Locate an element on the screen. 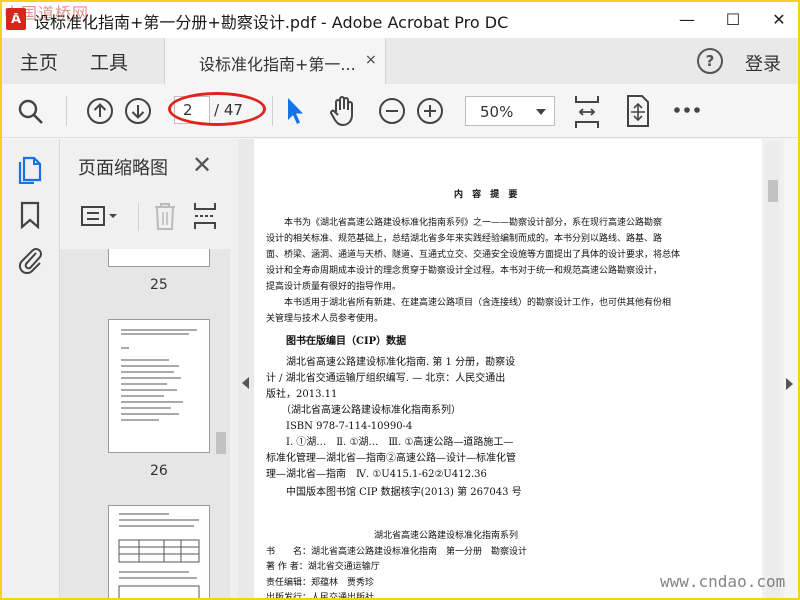 Image resolution: width=800 pixels, height=600 pixels. panel-toolbar is located at coordinates (149, 217).